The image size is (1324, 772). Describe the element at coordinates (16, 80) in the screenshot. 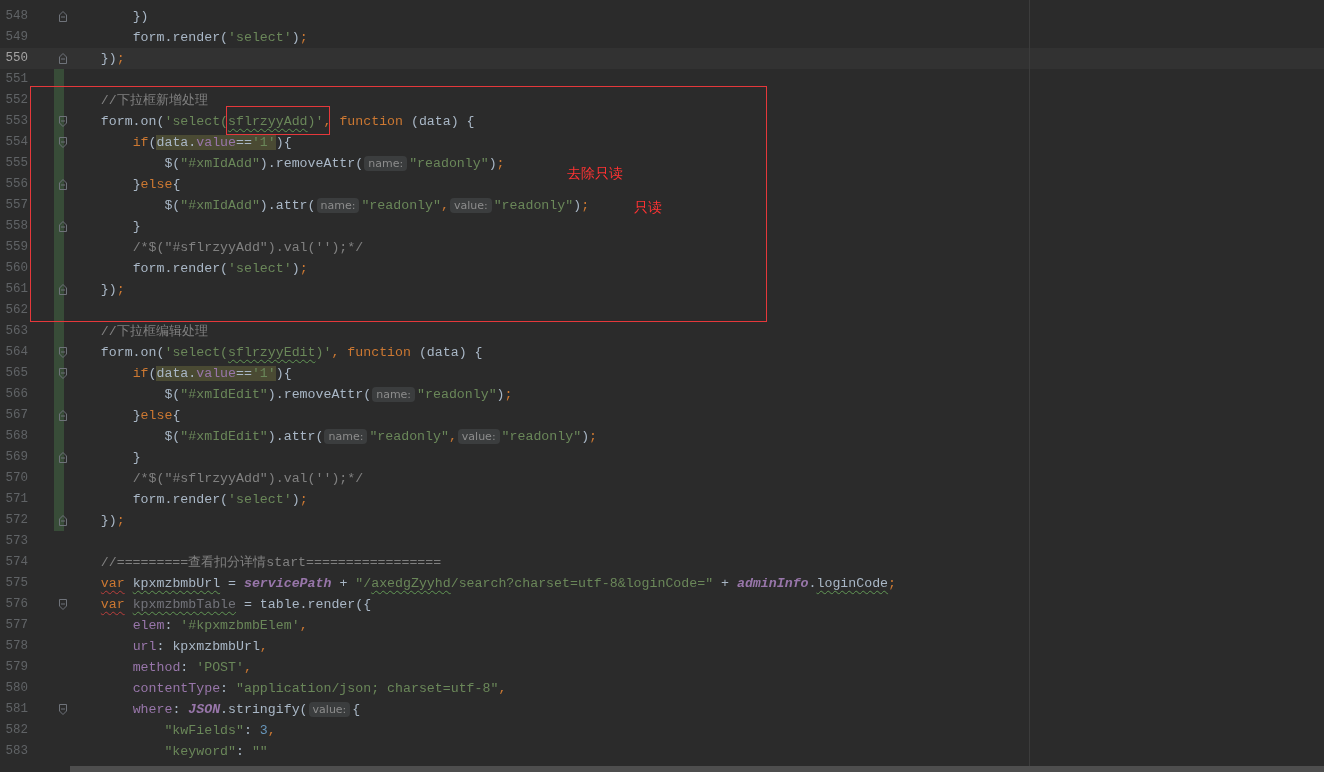

I see `line-number: 551` at that location.